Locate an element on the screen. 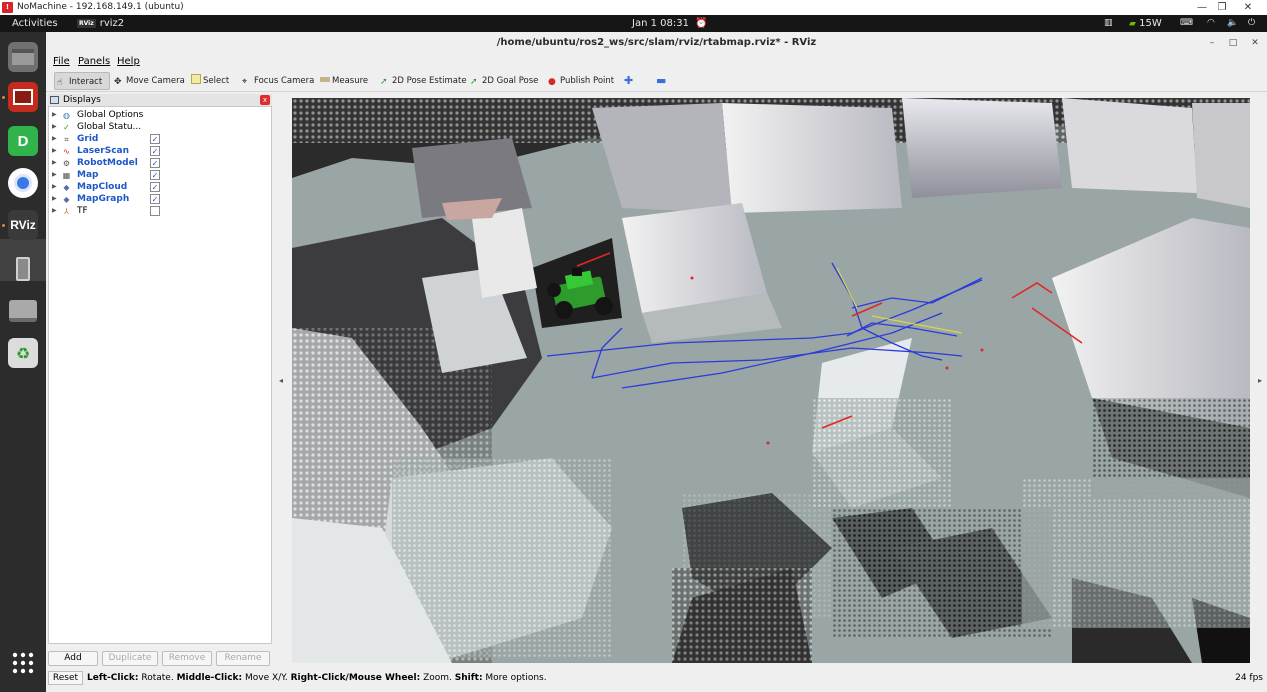 This screenshot has width=1267, height=692. fps-counter: 24 fps is located at coordinates (1249, 678).